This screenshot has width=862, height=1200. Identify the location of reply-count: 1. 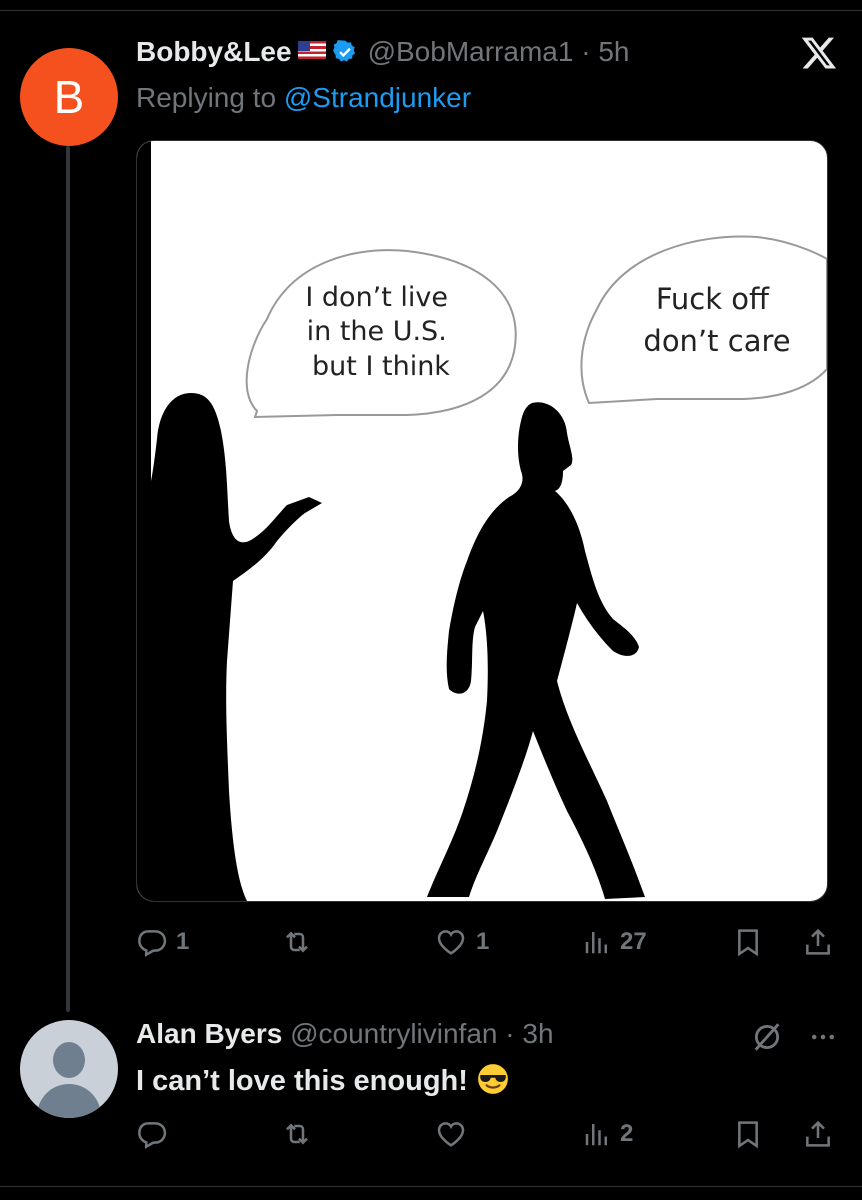
(183, 941).